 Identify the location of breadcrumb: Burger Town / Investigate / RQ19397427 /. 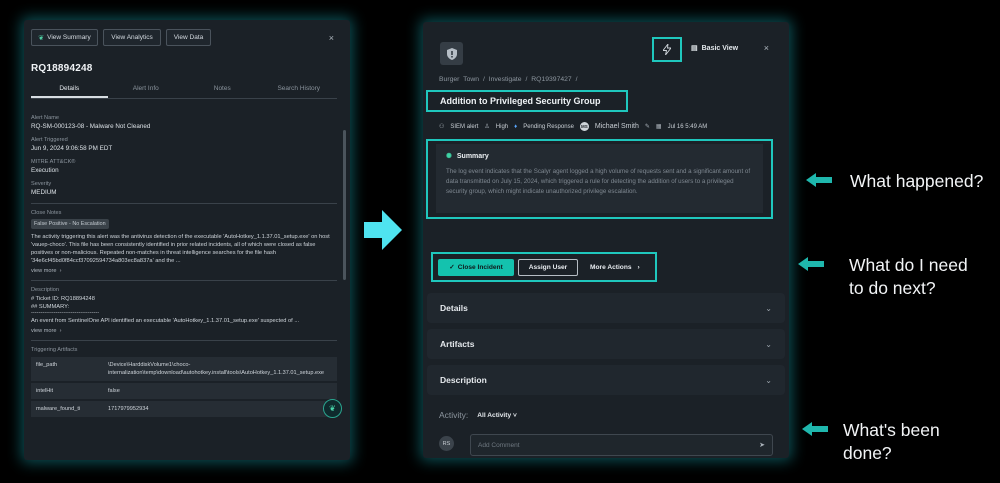
(508, 79).